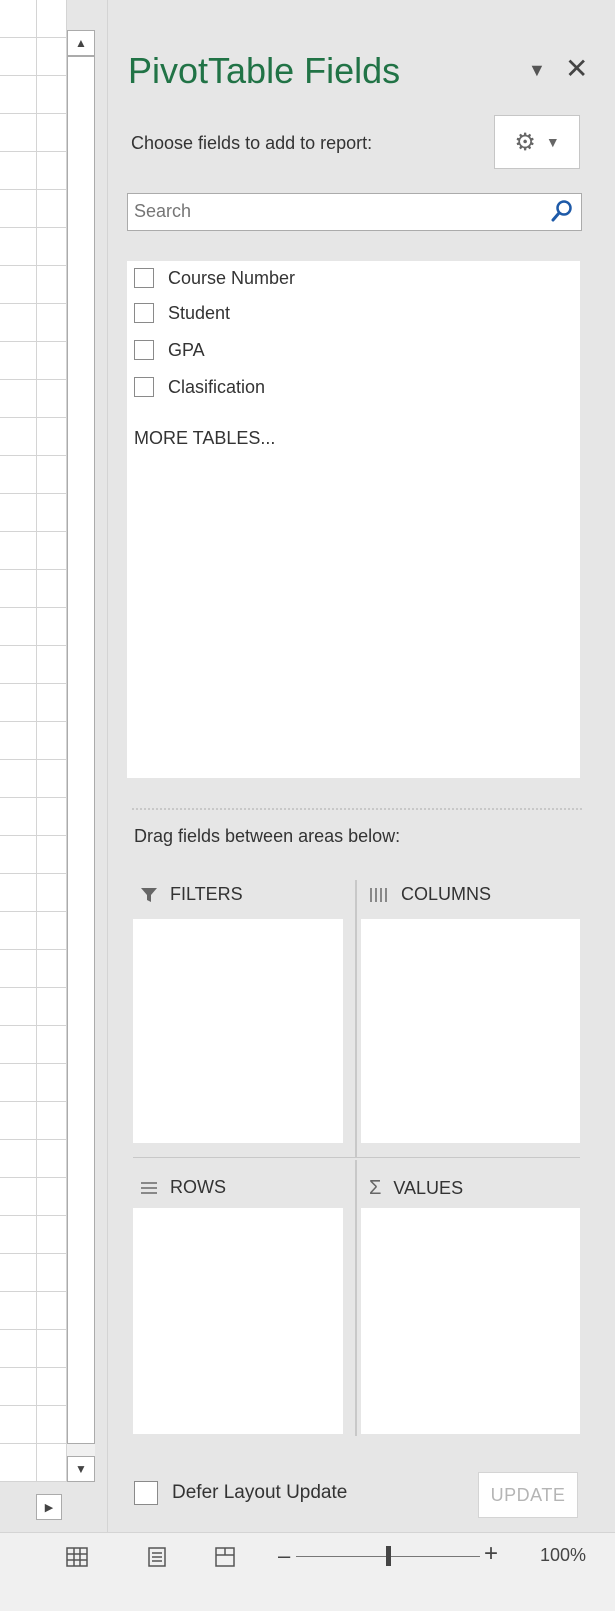 This screenshot has width=615, height=1611. I want to click on field-item-gpa: GPA, so click(169, 350).